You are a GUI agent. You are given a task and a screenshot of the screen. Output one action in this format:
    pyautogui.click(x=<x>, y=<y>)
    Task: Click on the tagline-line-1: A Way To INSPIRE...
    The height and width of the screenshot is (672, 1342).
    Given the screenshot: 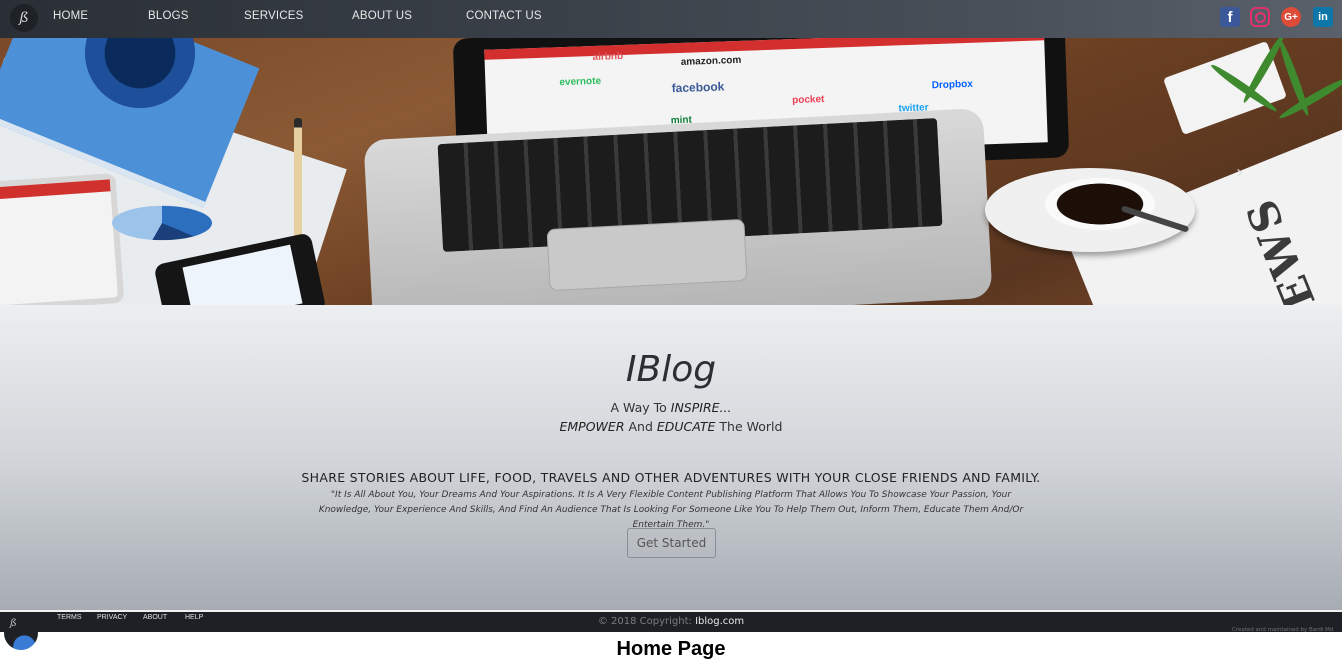 What is the action you would take?
    pyautogui.click(x=671, y=407)
    